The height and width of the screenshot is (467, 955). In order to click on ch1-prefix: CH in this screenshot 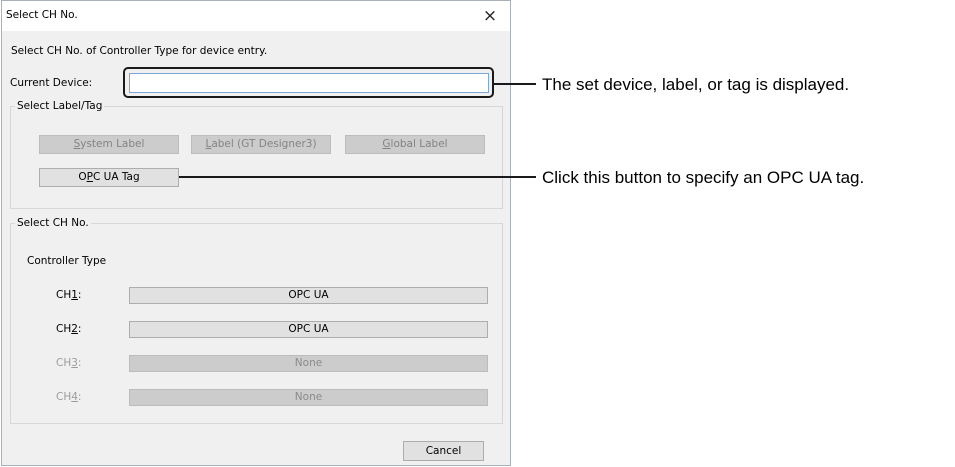, I will do `click(64, 295)`.